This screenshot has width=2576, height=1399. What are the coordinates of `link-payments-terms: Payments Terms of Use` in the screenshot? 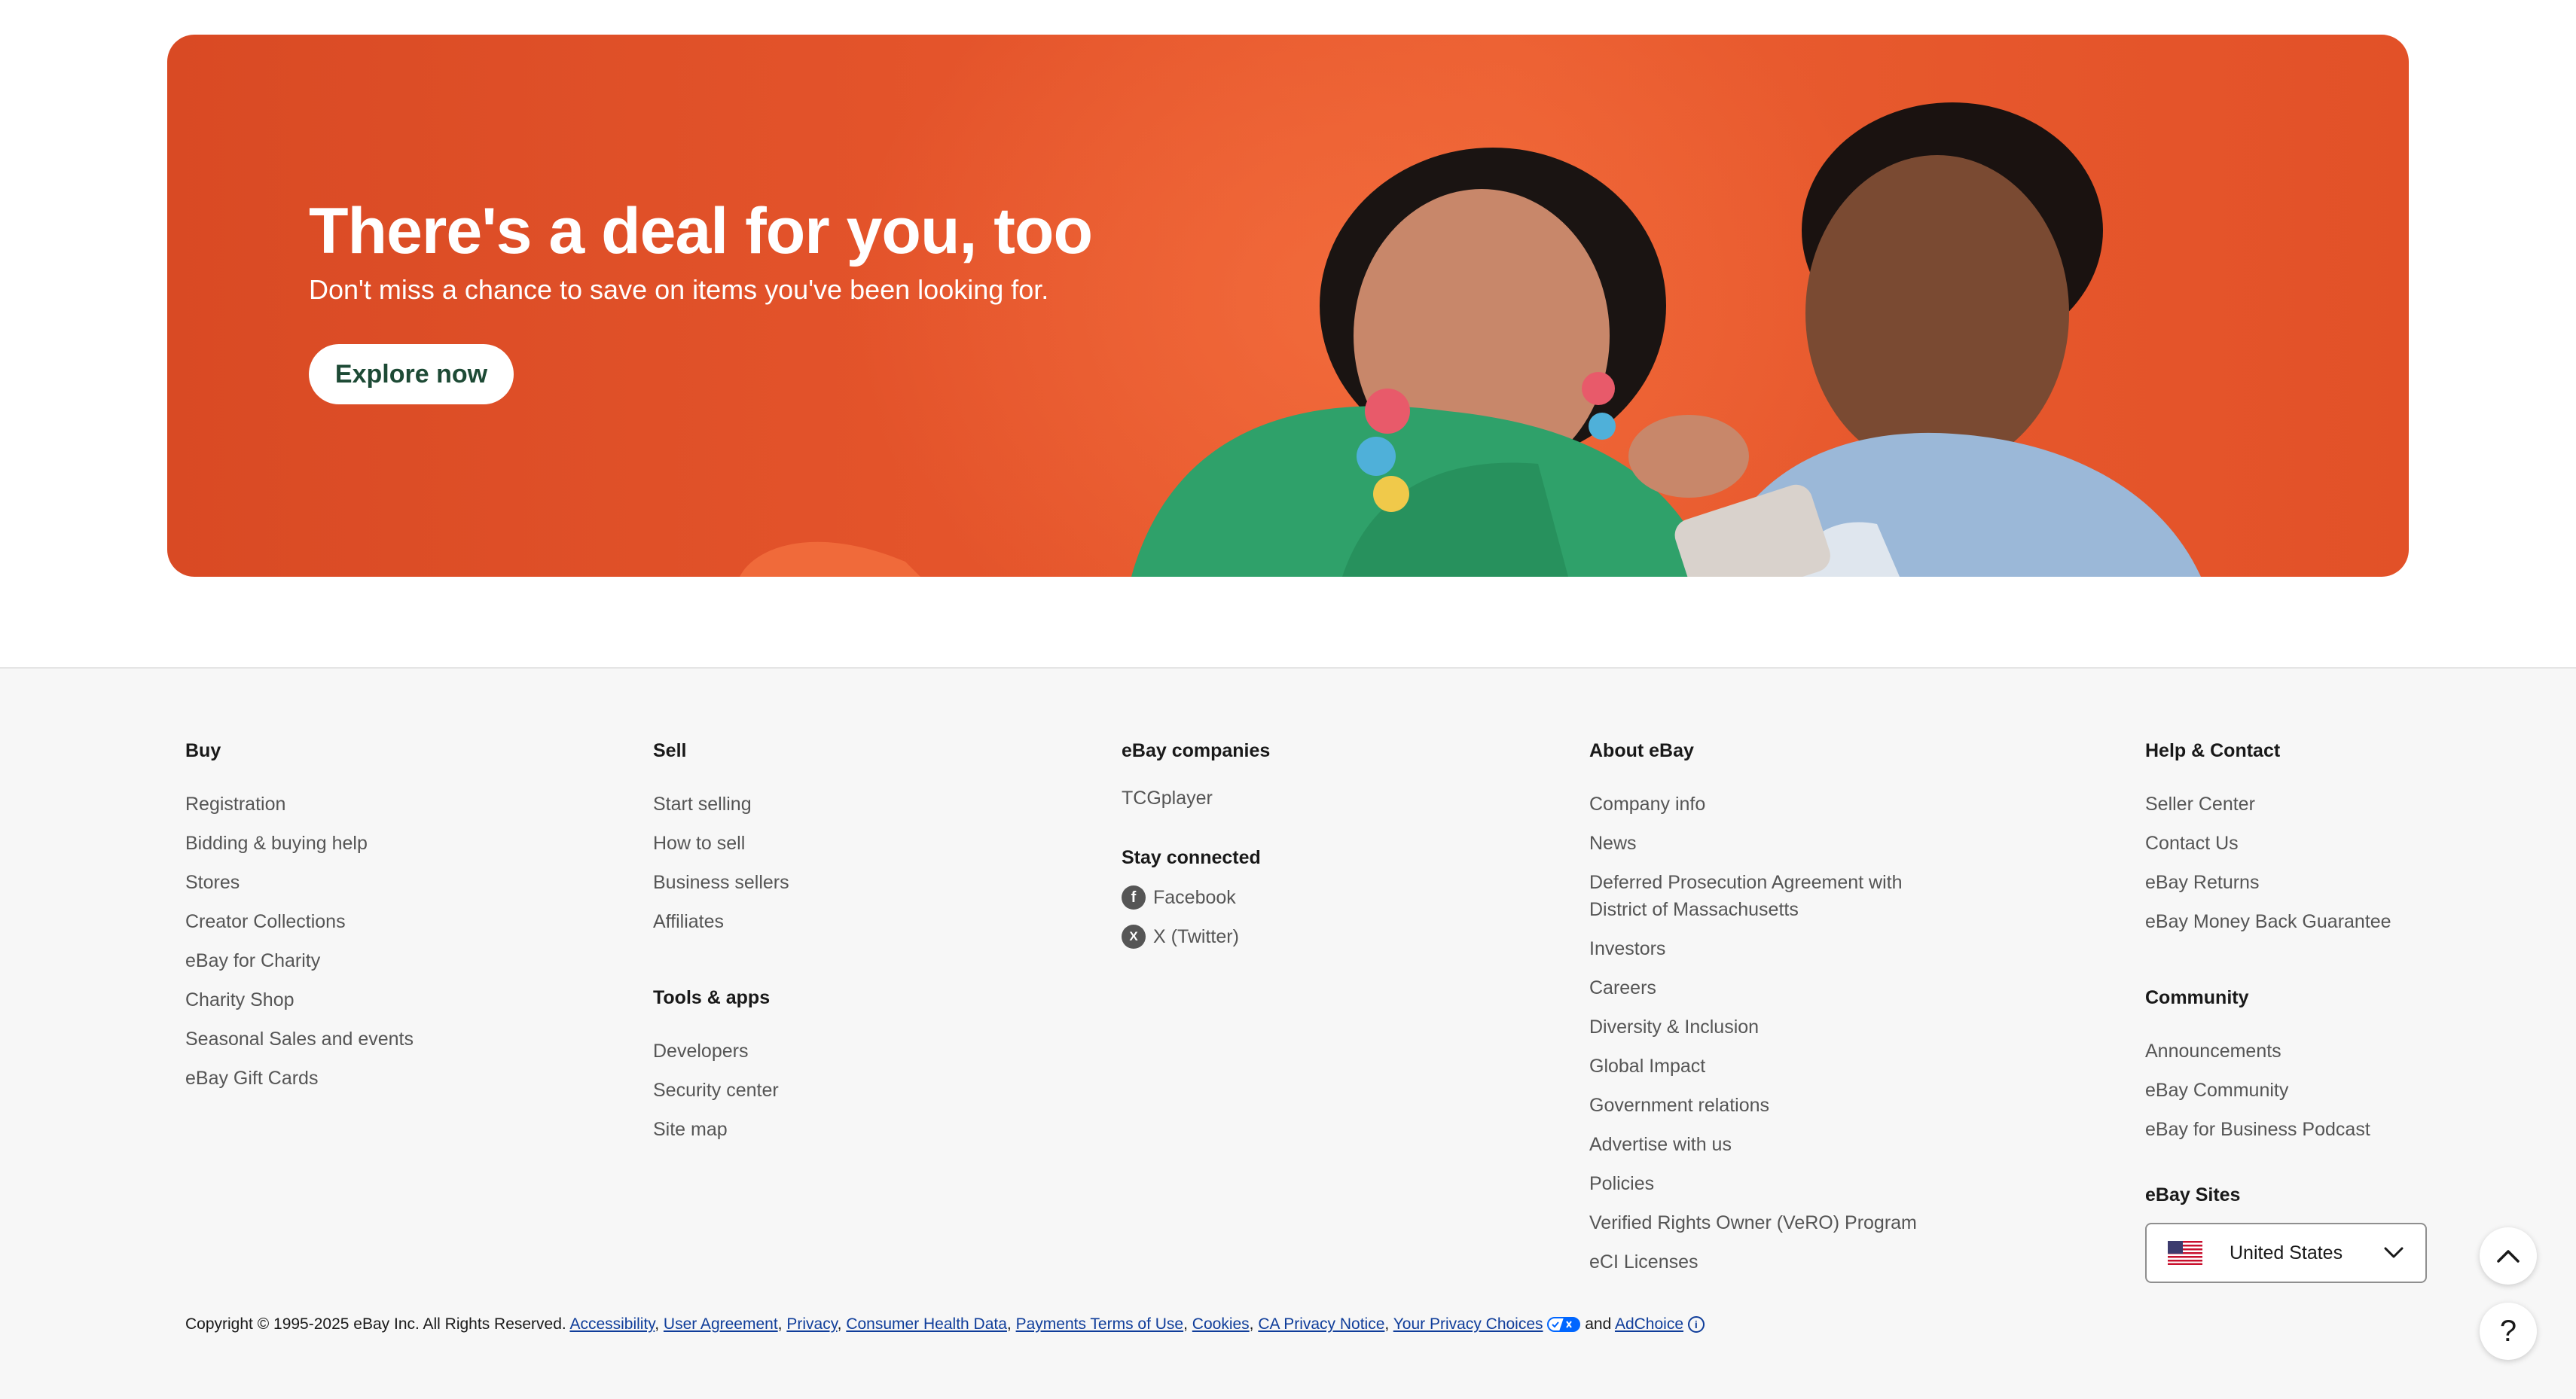 It's located at (1100, 1324).